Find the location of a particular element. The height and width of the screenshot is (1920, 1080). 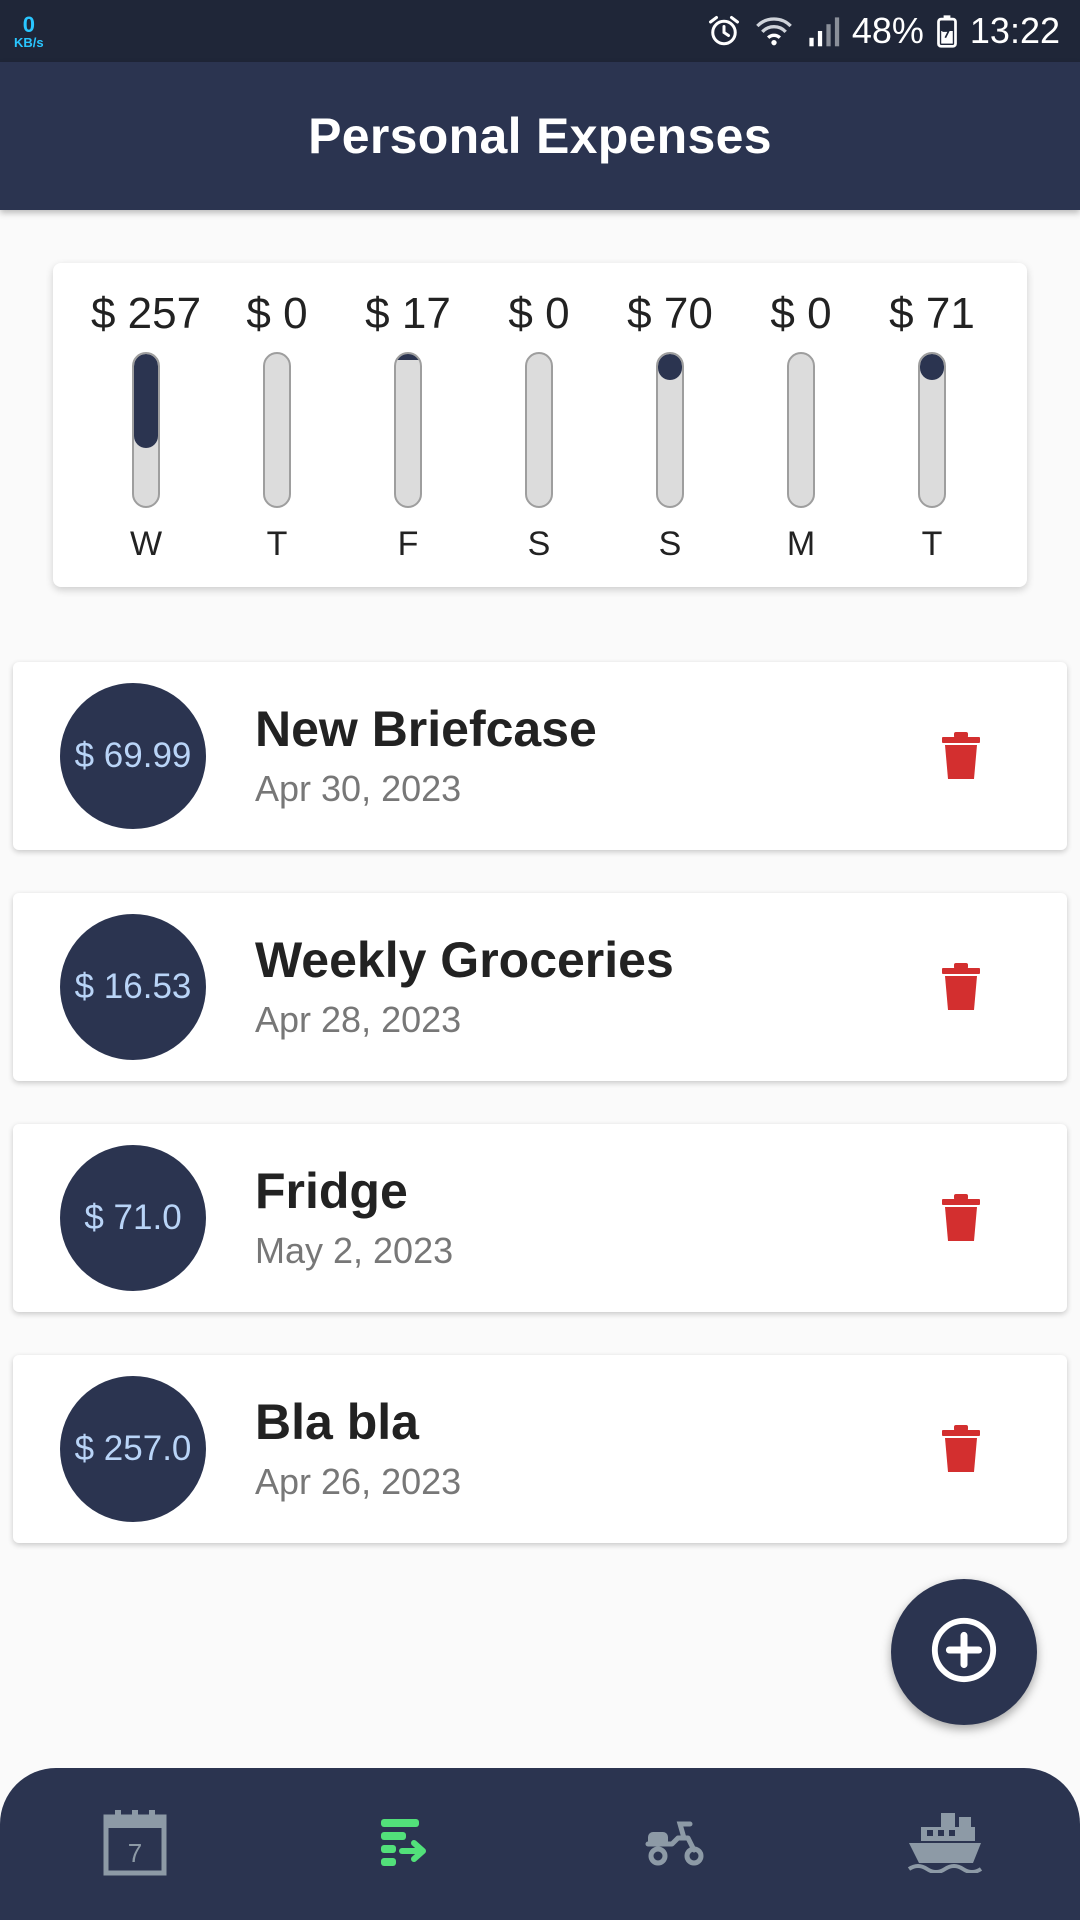

expense-amount: $ 257.0 is located at coordinates (133, 1448).